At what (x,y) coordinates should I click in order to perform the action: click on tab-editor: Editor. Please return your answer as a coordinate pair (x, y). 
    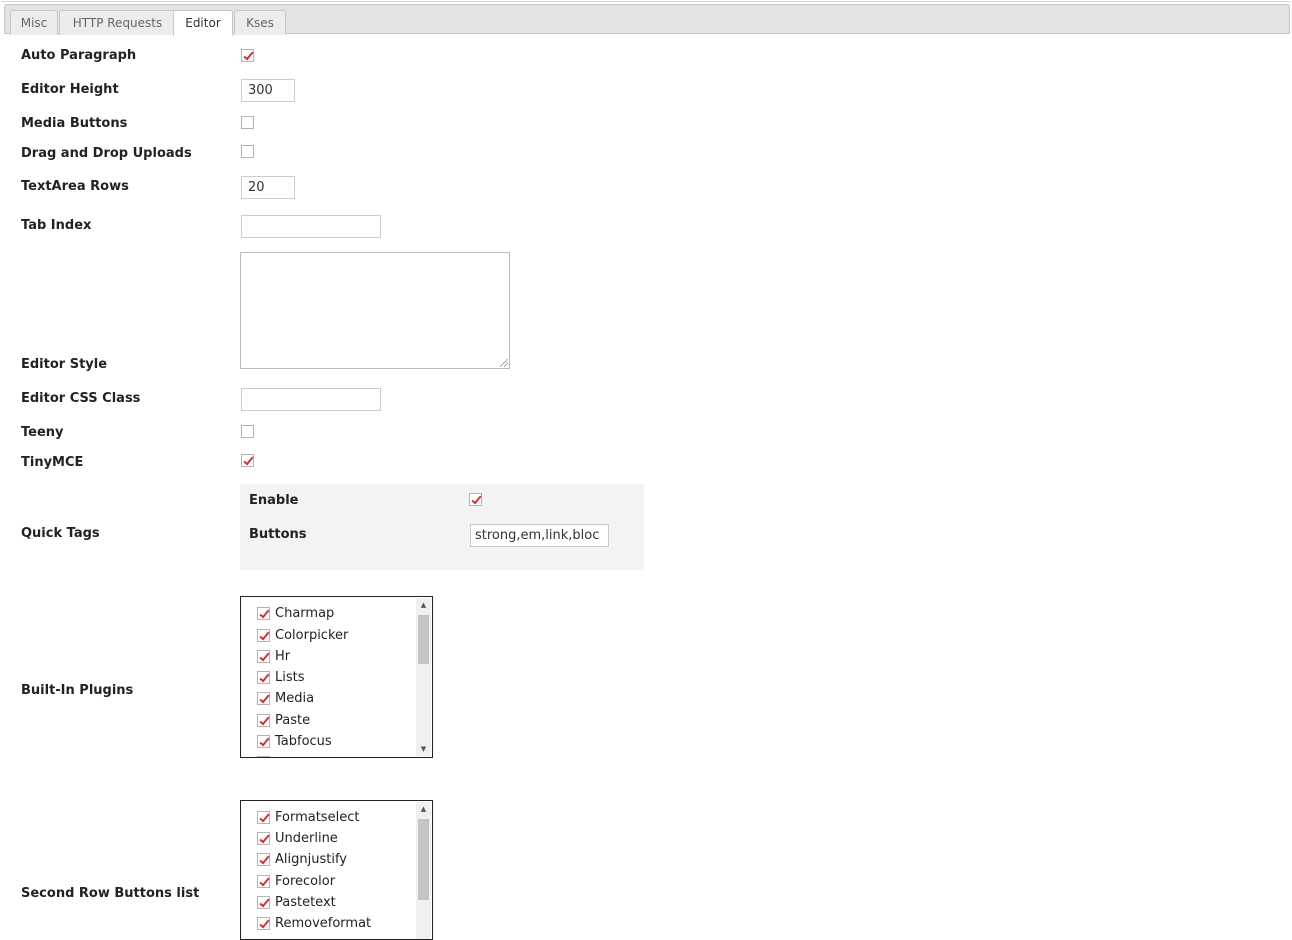
    Looking at the image, I should click on (203, 23).